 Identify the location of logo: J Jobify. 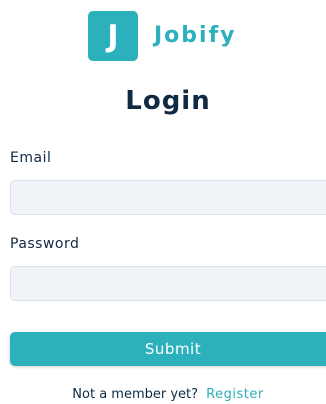
(162, 36).